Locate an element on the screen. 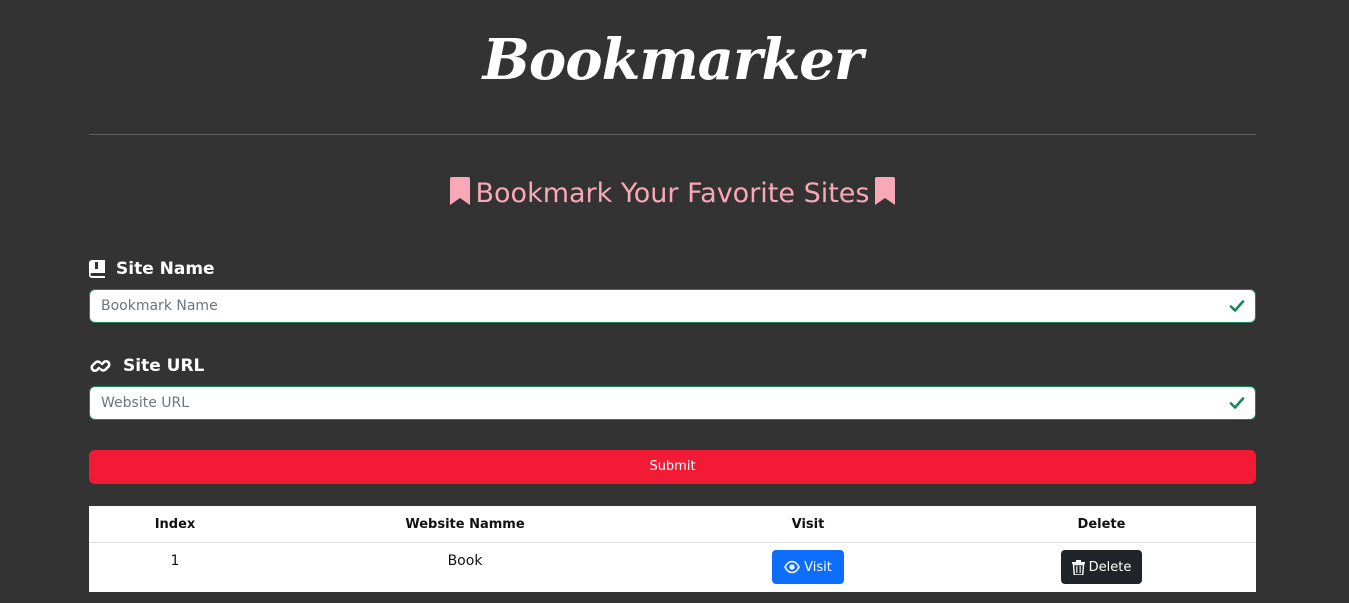 The width and height of the screenshot is (1349, 603). site-url-field is located at coordinates (672, 403).